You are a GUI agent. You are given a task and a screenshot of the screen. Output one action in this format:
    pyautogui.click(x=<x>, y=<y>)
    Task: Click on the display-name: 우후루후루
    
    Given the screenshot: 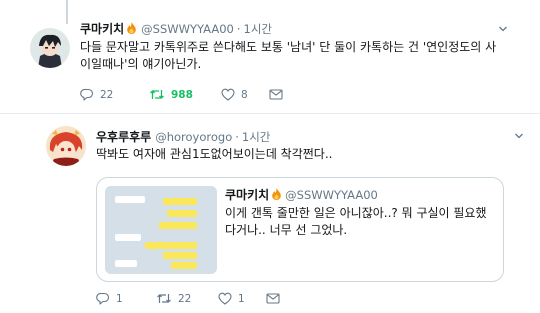 What is the action you would take?
    pyautogui.click(x=123, y=136)
    